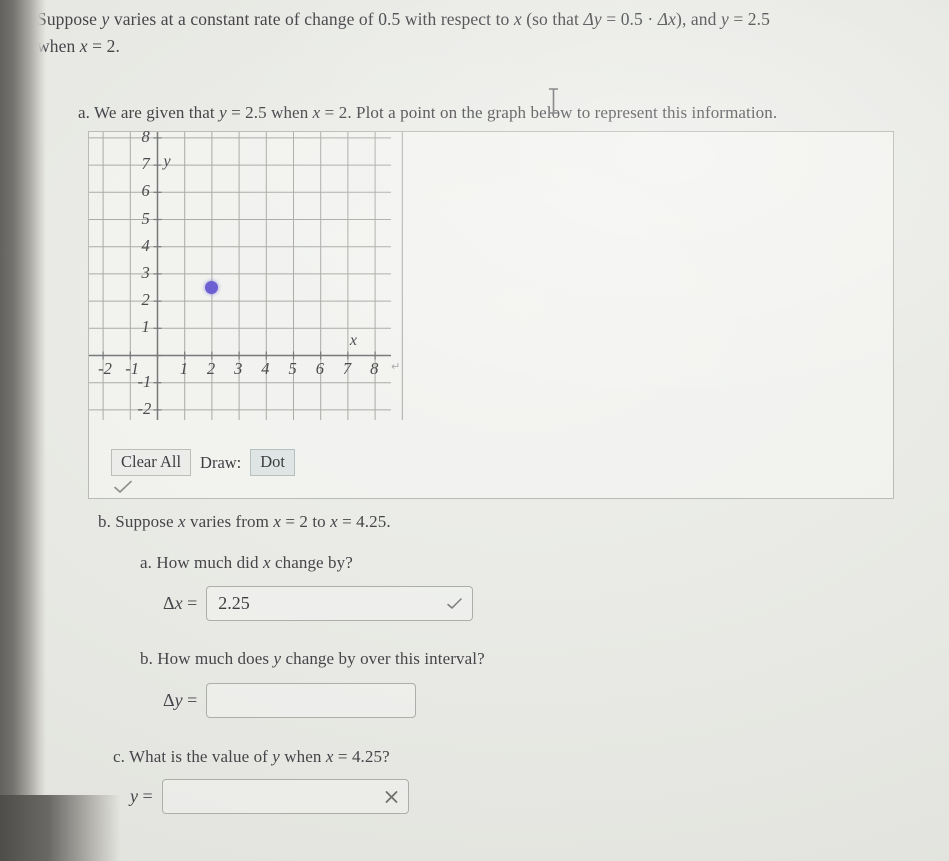 This screenshot has width=949, height=861. Describe the element at coordinates (246, 562) in the screenshot. I see `question-b-part-a-text: a. How much did x change by?` at that location.